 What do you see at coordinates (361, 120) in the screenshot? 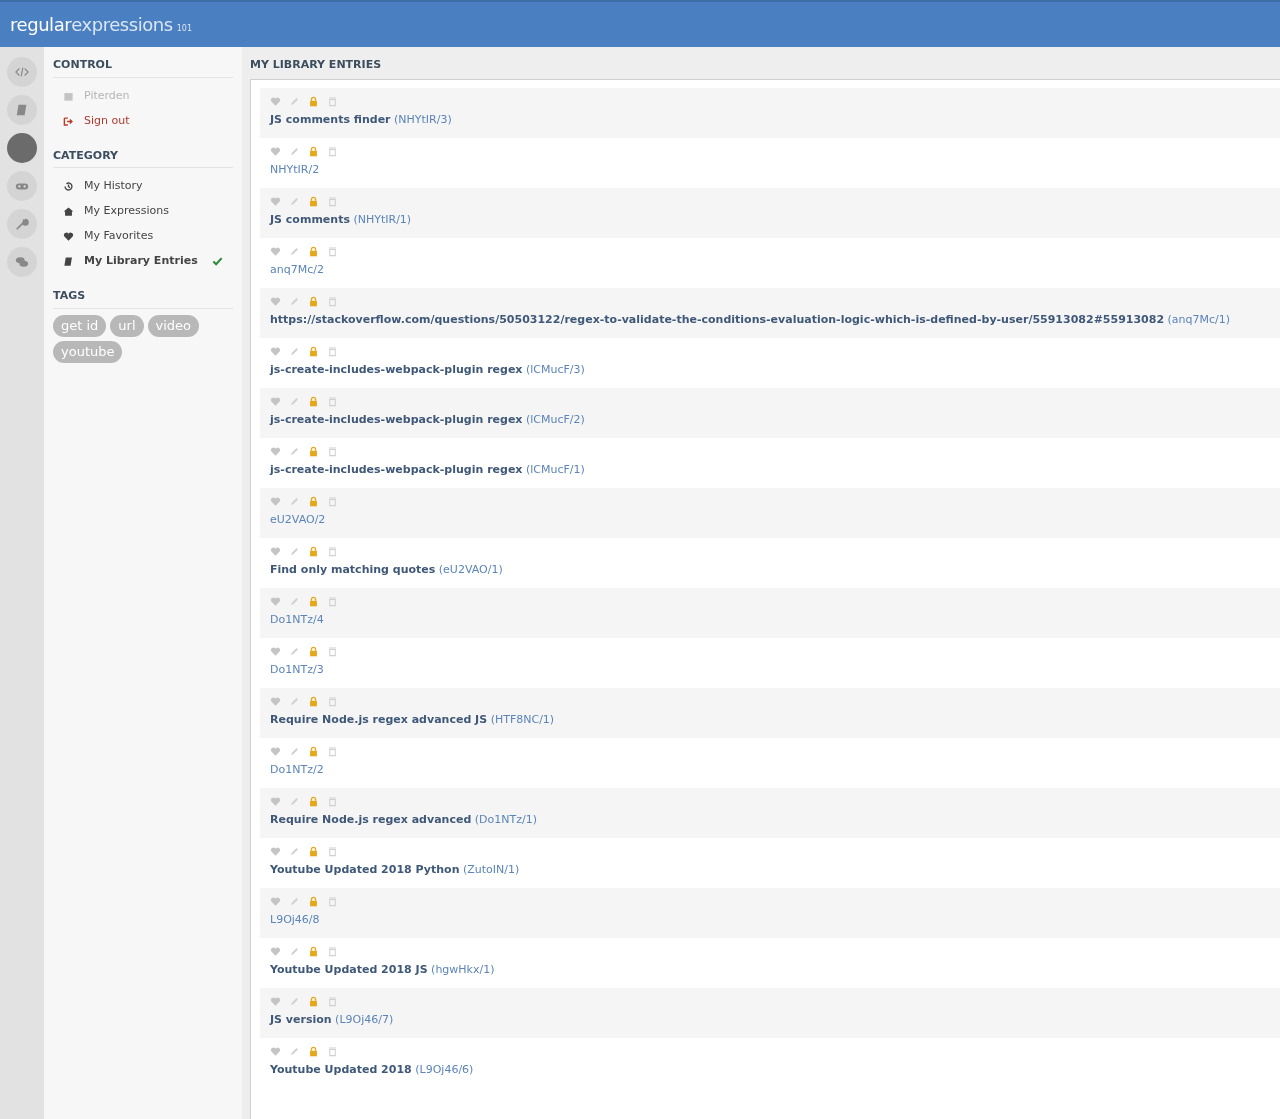
I see `entry-link: JS comments finder (NHYtIR/3)` at bounding box center [361, 120].